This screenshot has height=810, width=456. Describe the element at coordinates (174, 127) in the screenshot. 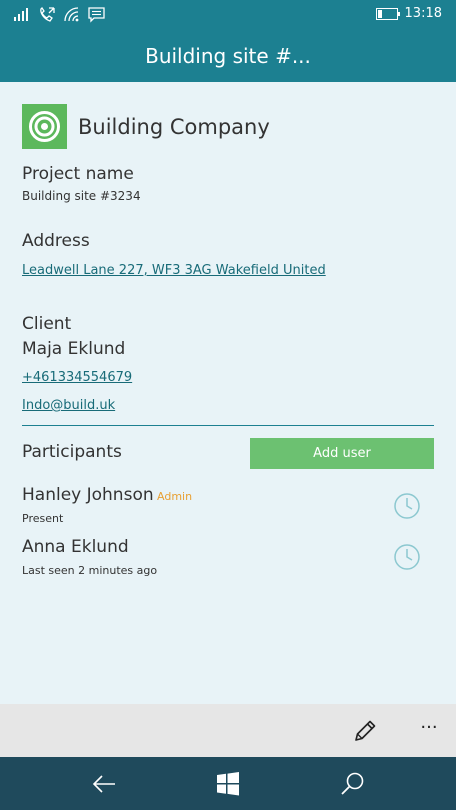

I see `company-name: Building Company` at that location.